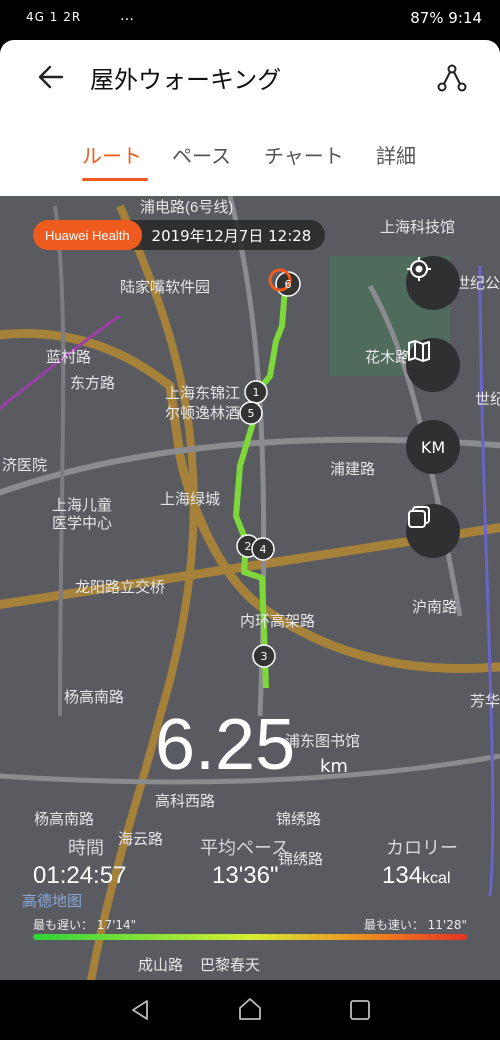  What do you see at coordinates (251, 413) in the screenshot?
I see `svg-text: 5` at bounding box center [251, 413].